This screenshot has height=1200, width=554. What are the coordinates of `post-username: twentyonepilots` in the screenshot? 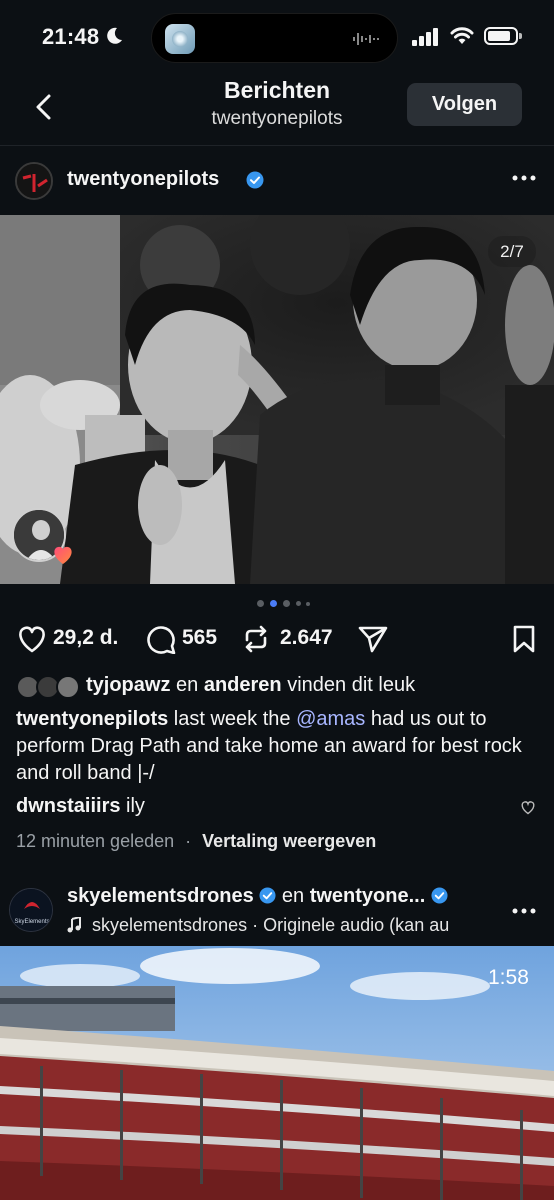 It's located at (143, 179).